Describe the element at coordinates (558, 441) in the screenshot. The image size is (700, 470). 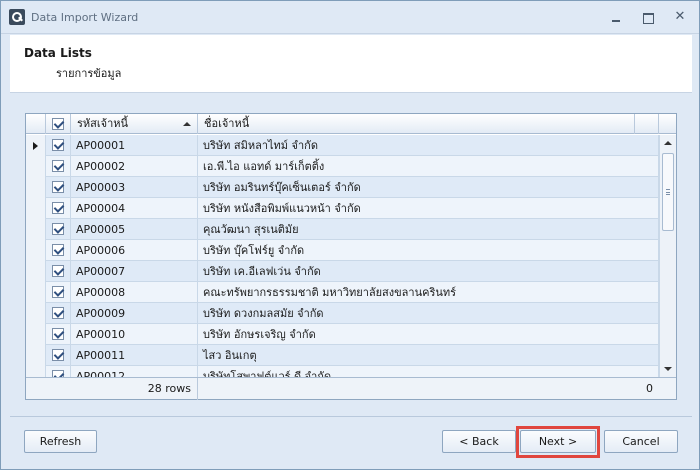
I see `next-button: Next >` at that location.